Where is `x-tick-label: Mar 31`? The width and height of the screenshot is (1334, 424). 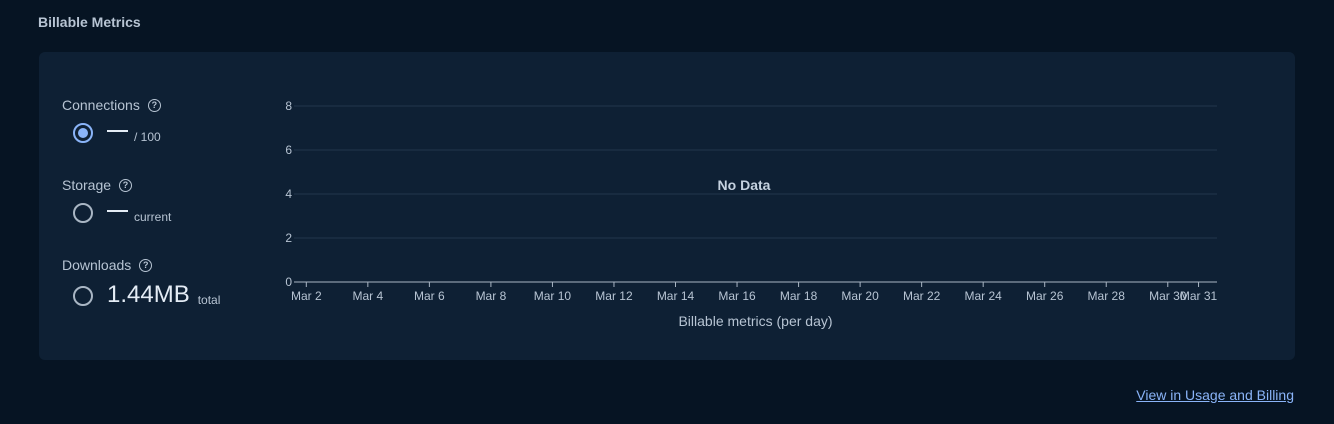 x-tick-label: Mar 31 is located at coordinates (1199, 296).